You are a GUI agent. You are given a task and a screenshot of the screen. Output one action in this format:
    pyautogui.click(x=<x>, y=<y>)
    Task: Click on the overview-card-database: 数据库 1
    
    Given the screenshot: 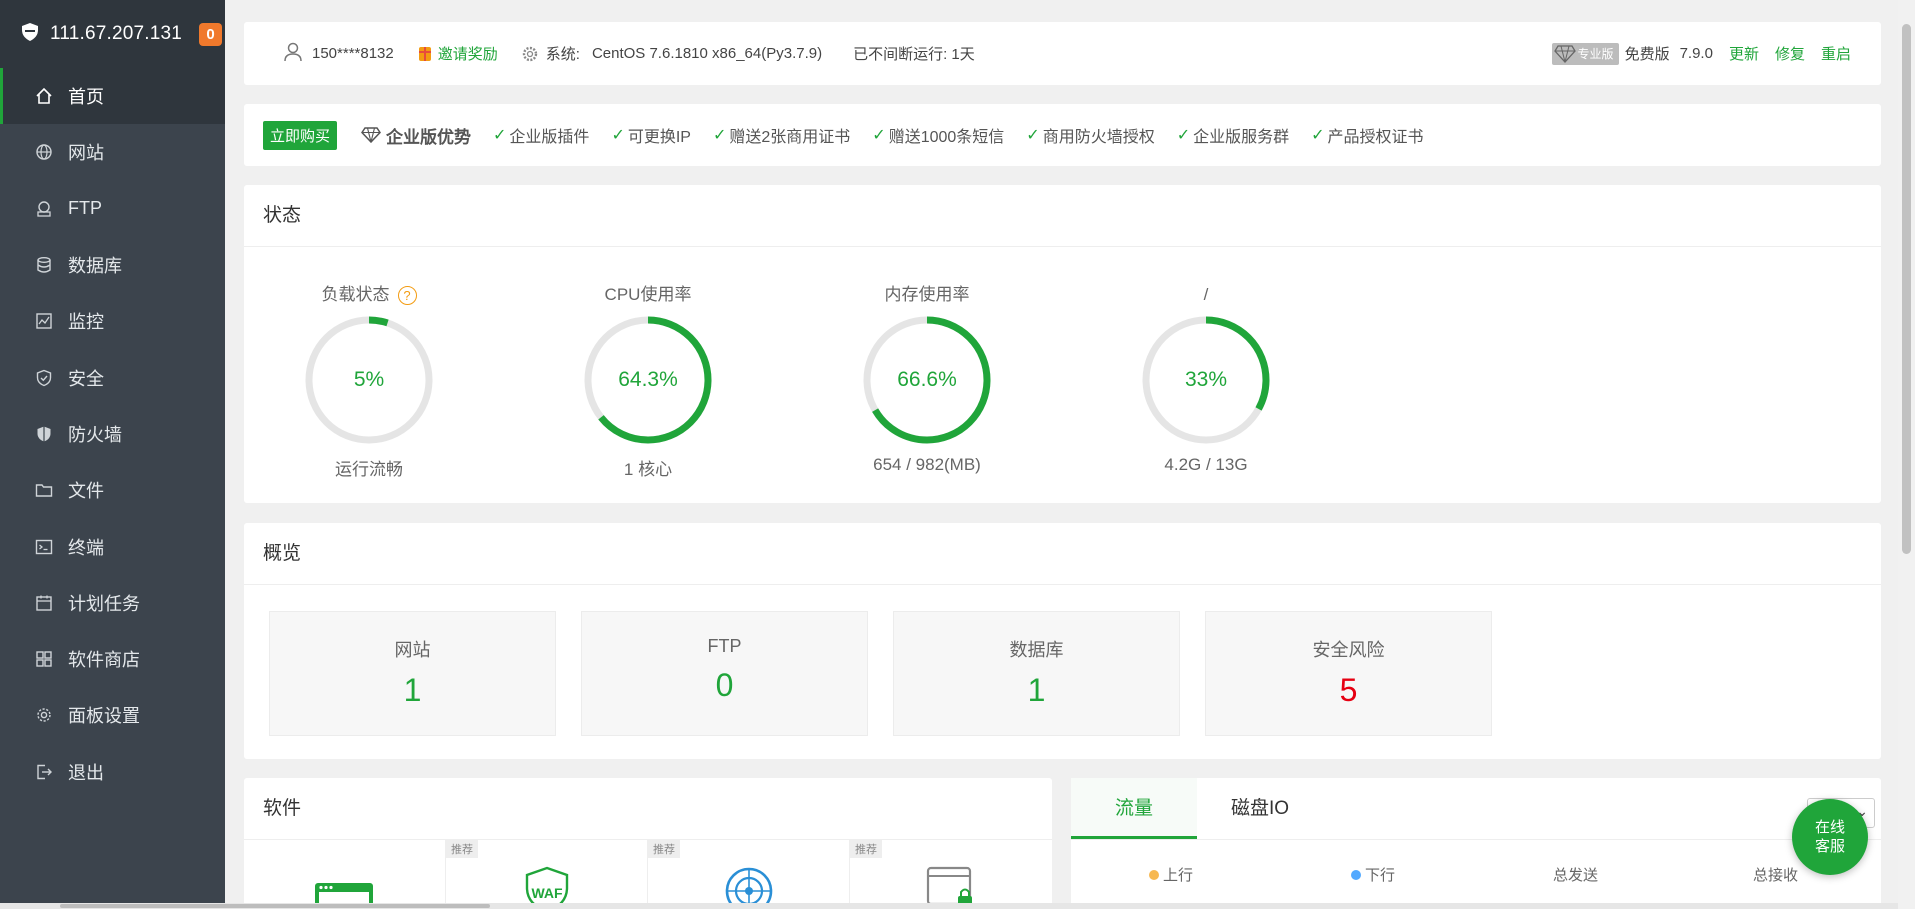 What is the action you would take?
    pyautogui.click(x=1036, y=673)
    